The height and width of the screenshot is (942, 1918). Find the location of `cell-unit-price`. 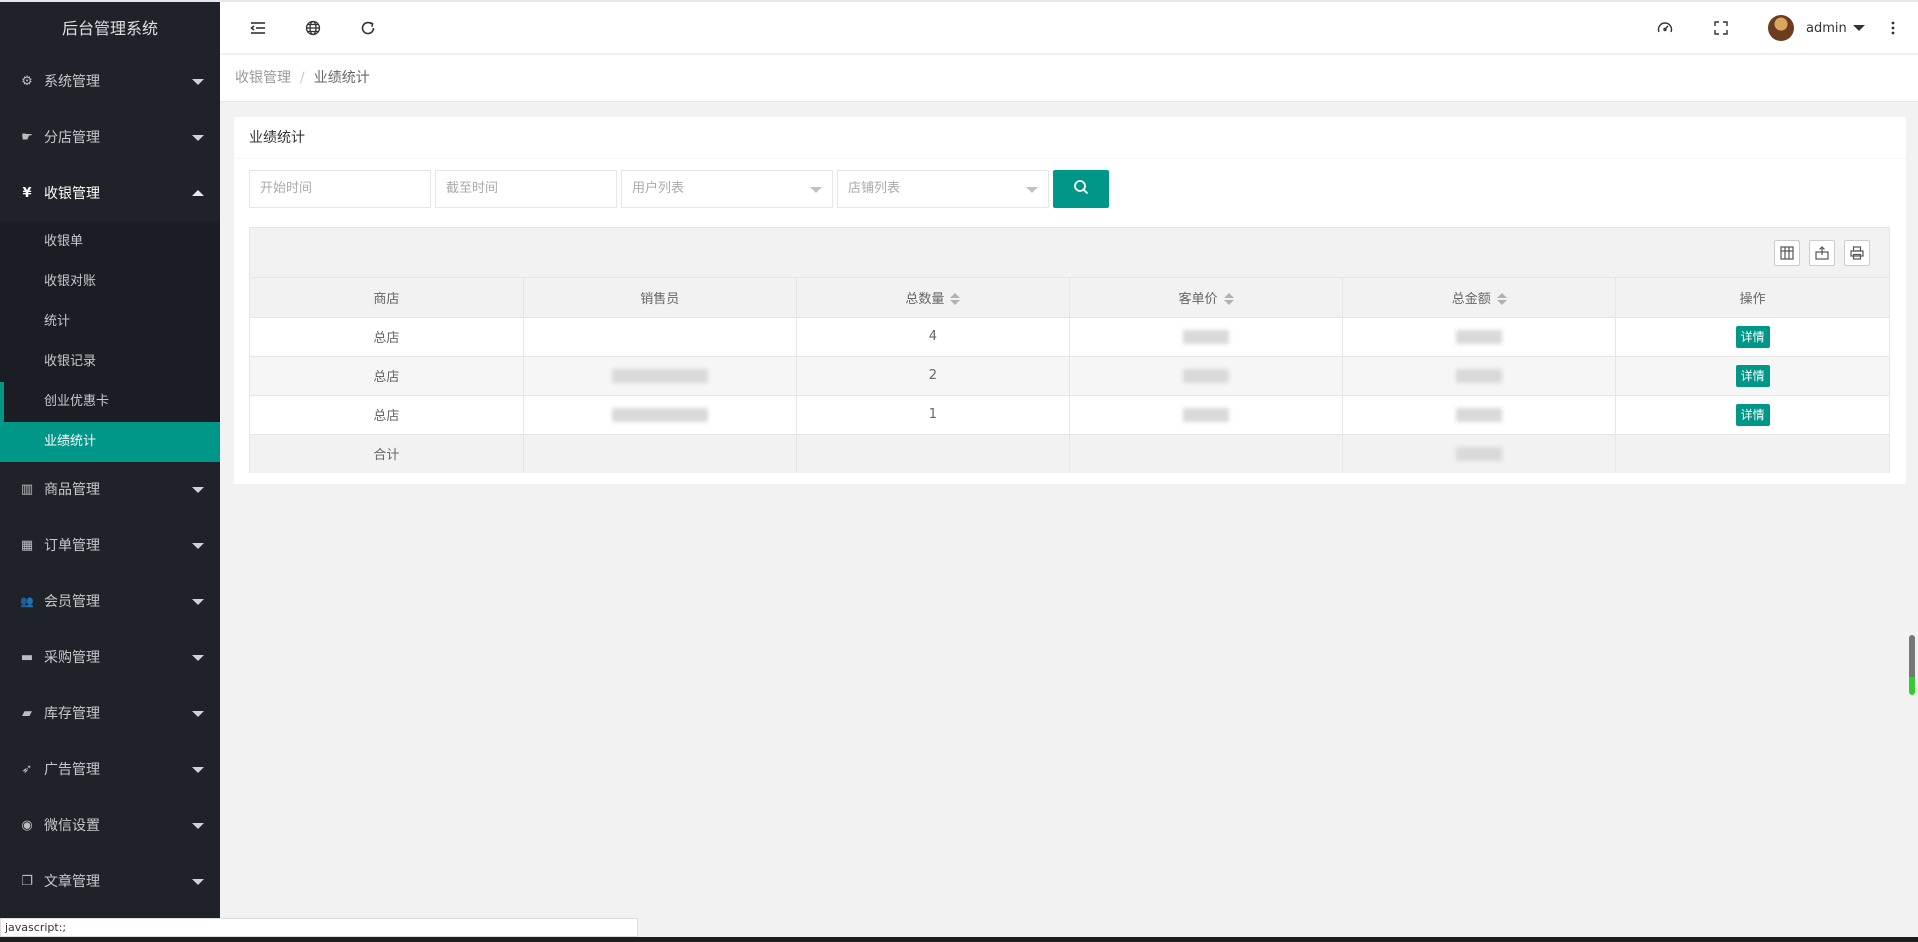

cell-unit-price is located at coordinates (1206, 337).